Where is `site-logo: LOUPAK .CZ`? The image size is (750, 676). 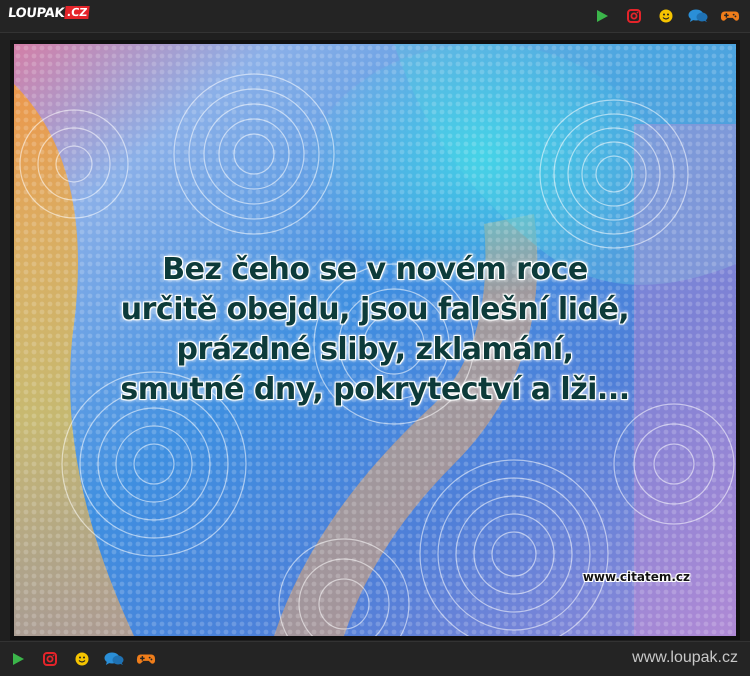
site-logo: LOUPAK .CZ is located at coordinates (49, 15).